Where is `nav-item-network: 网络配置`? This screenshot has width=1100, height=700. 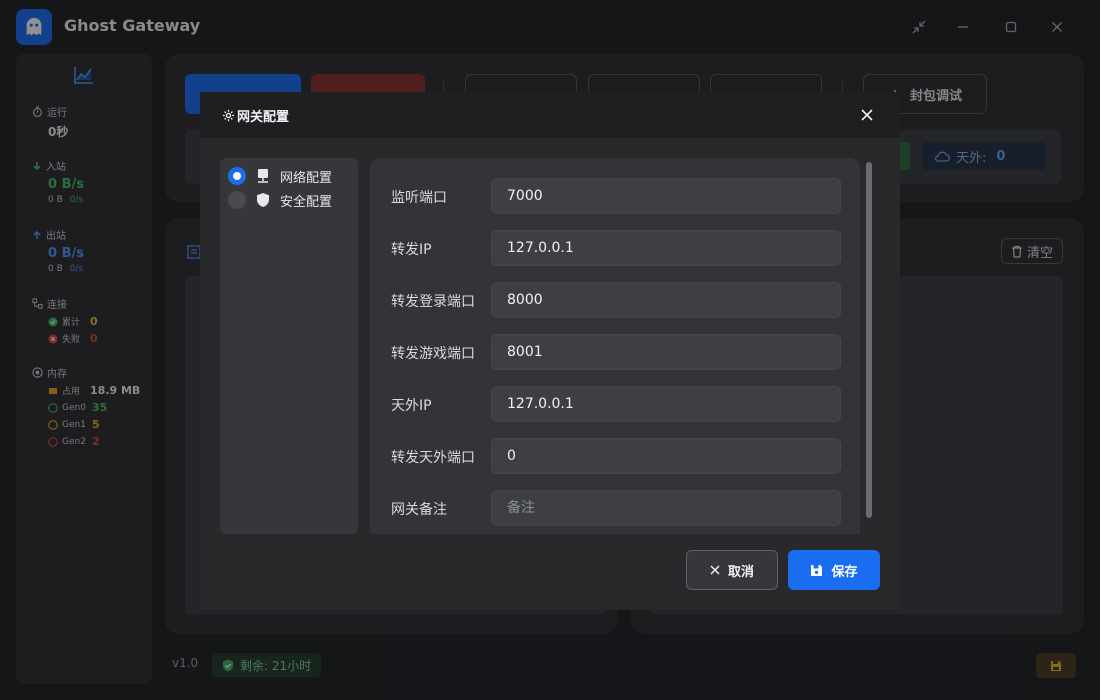
nav-item-network: 网络配置 is located at coordinates (280, 176).